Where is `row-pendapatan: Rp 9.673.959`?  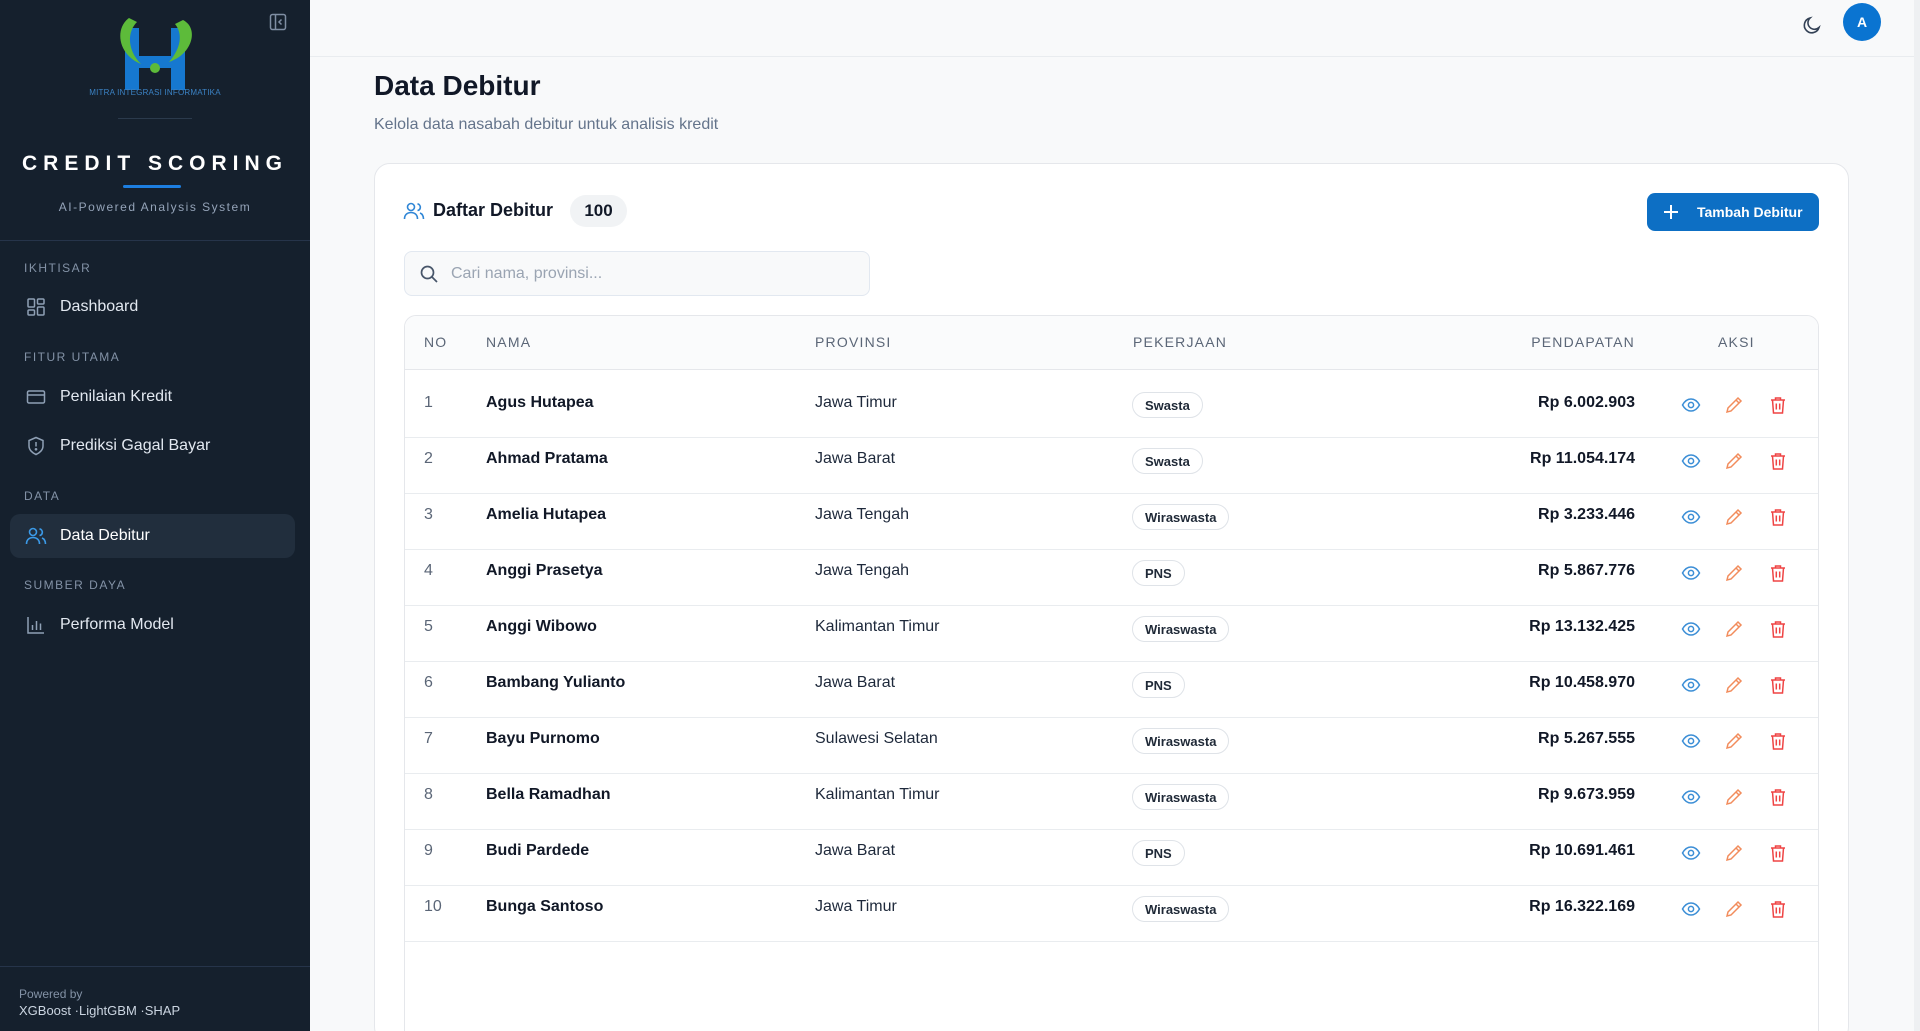
row-pendapatan: Rp 9.673.959 is located at coordinates (1586, 794).